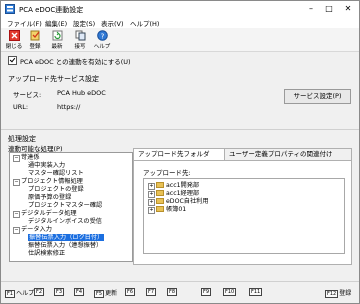 The height and width of the screenshot is (304, 360). I want to click on maximize-button: □, so click(329, 9).